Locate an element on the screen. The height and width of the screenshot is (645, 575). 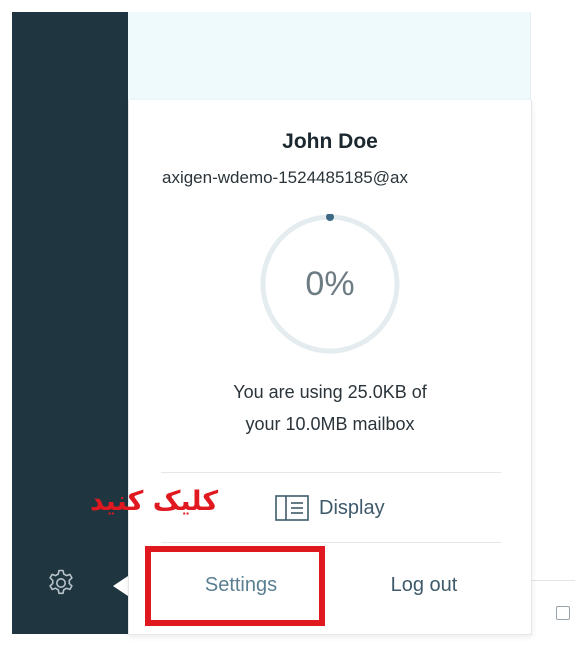
row-checkbox is located at coordinates (563, 613).